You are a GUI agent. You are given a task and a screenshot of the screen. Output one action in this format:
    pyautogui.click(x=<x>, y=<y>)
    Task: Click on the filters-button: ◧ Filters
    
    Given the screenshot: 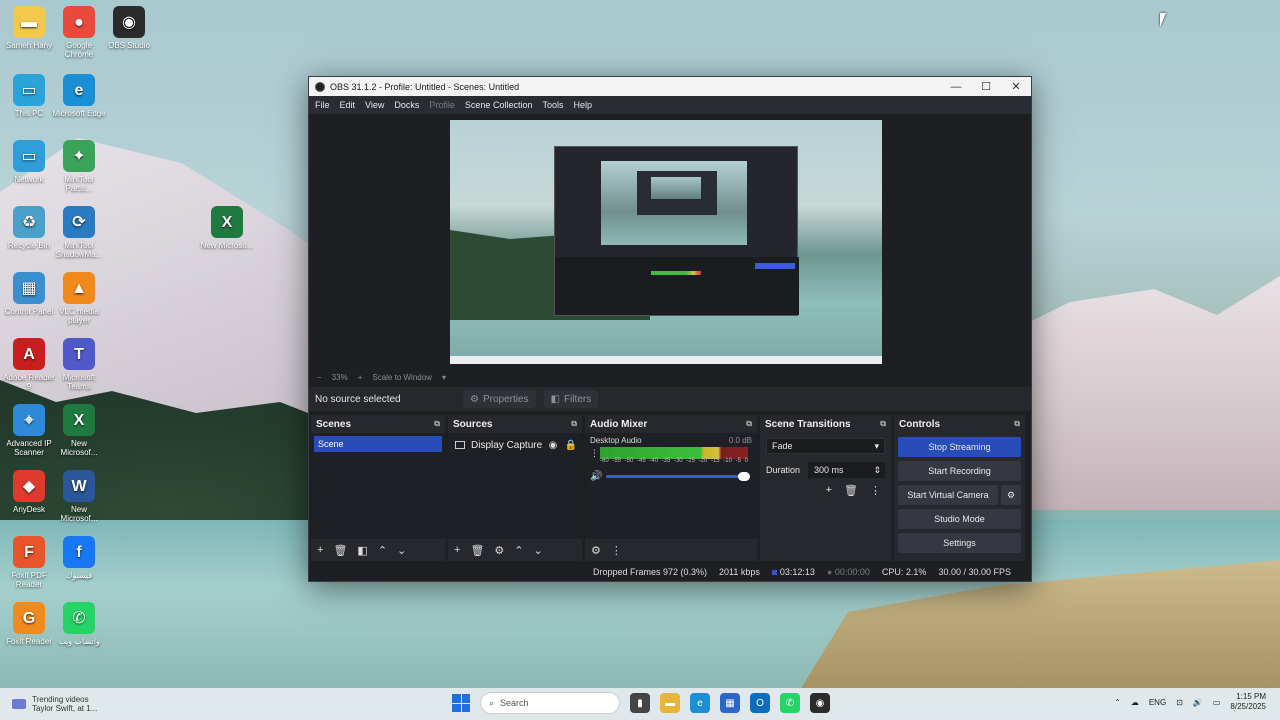 What is the action you would take?
    pyautogui.click(x=571, y=399)
    